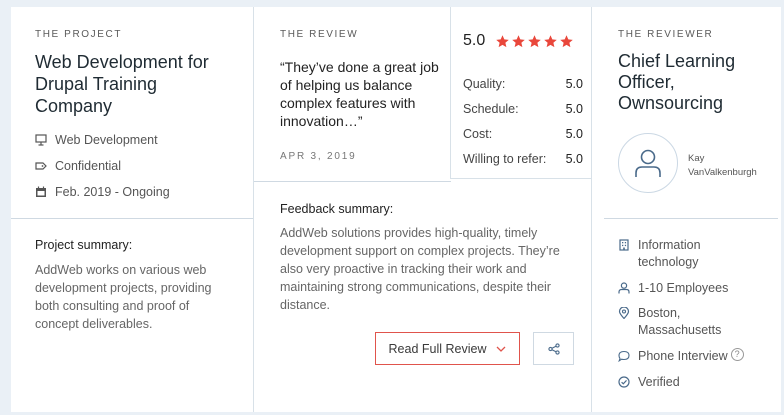 This screenshot has width=784, height=415. What do you see at coordinates (505, 159) in the screenshot?
I see `rating-label: Willing to refer:` at bounding box center [505, 159].